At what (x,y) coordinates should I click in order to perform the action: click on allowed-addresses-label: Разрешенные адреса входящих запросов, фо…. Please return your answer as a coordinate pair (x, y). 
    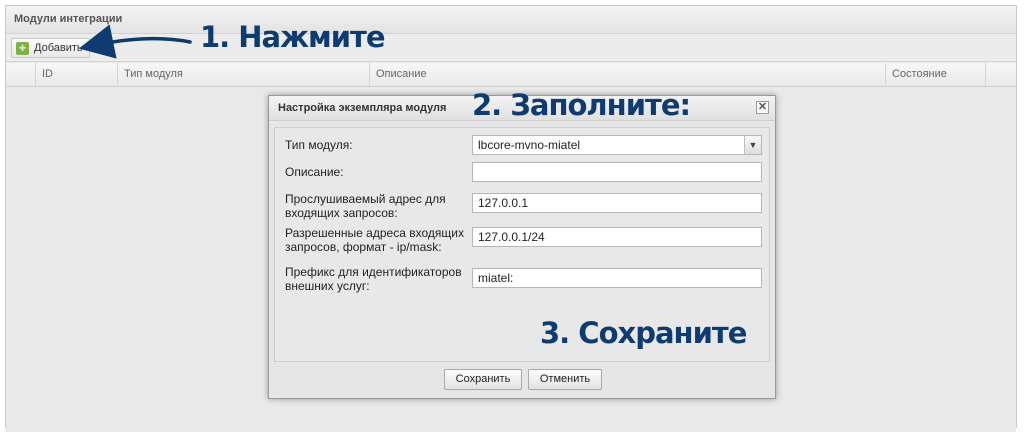
    Looking at the image, I should click on (374, 240).